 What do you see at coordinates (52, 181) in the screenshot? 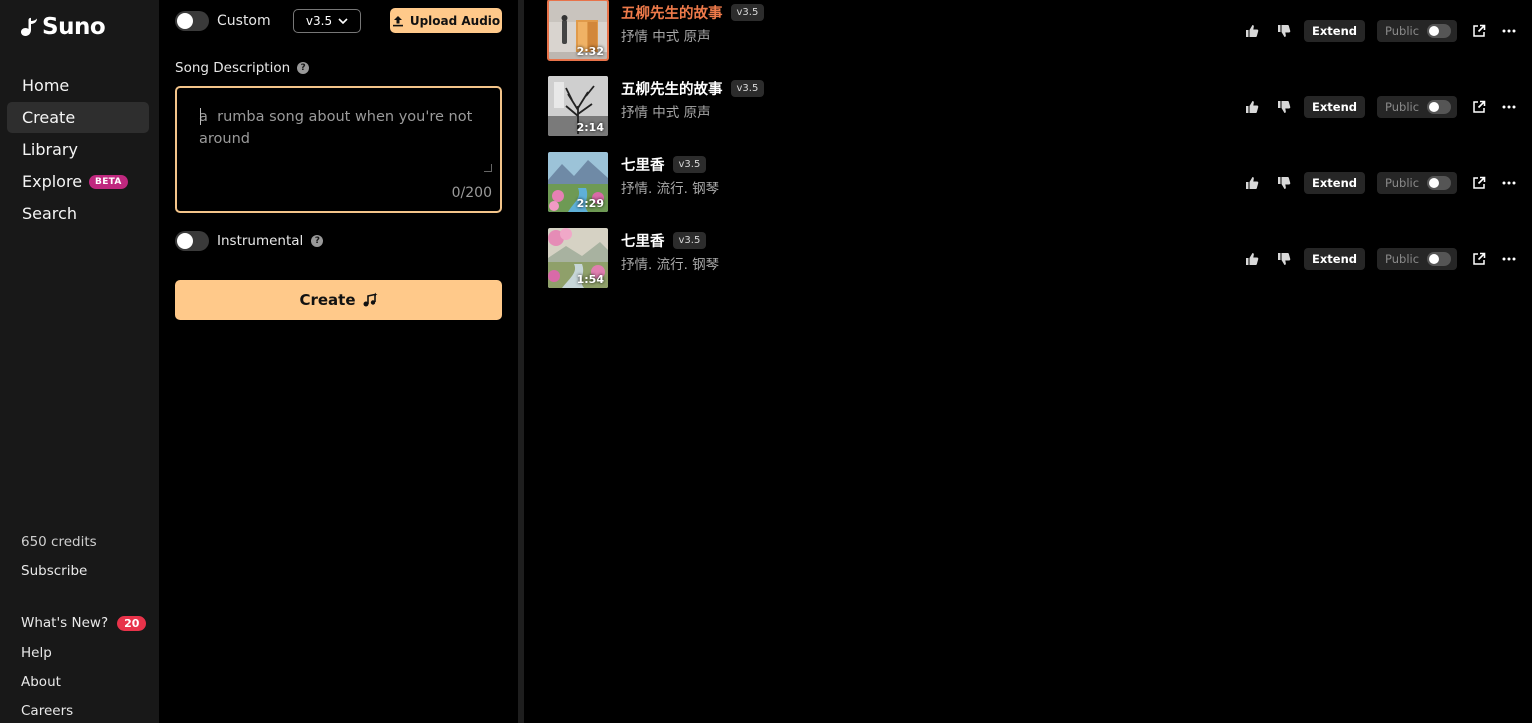
I see `nav-item-label: Explore` at bounding box center [52, 181].